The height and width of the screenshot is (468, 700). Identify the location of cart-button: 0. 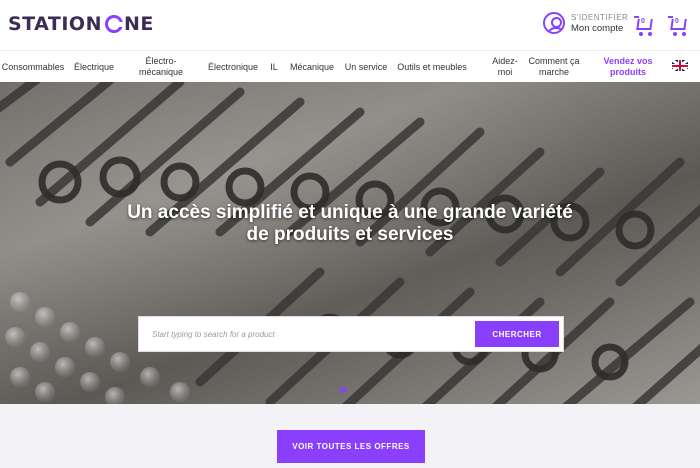
(645, 25).